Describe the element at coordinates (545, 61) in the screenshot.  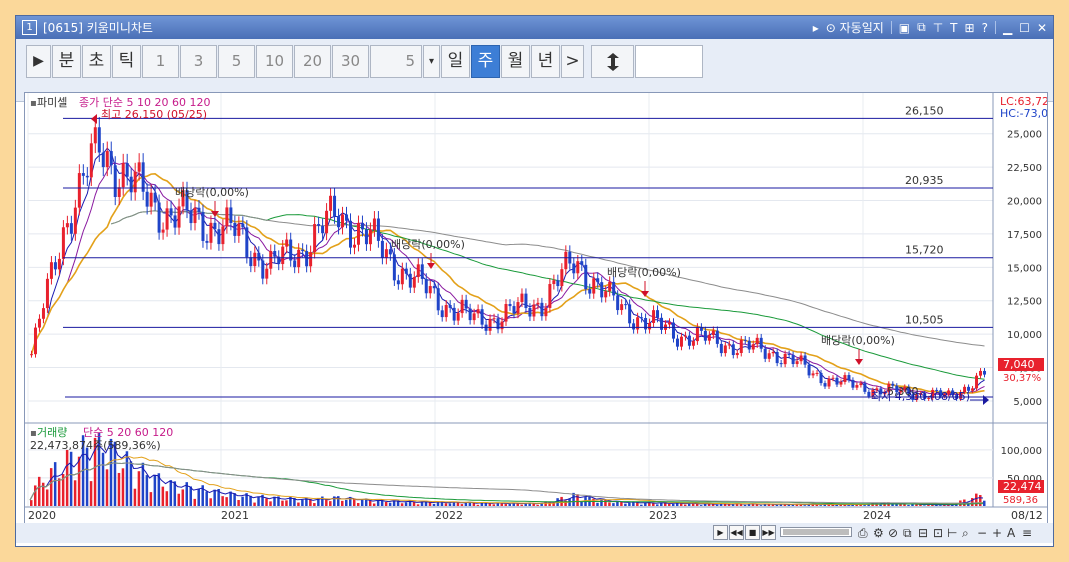
I see `year-button: 년` at that location.